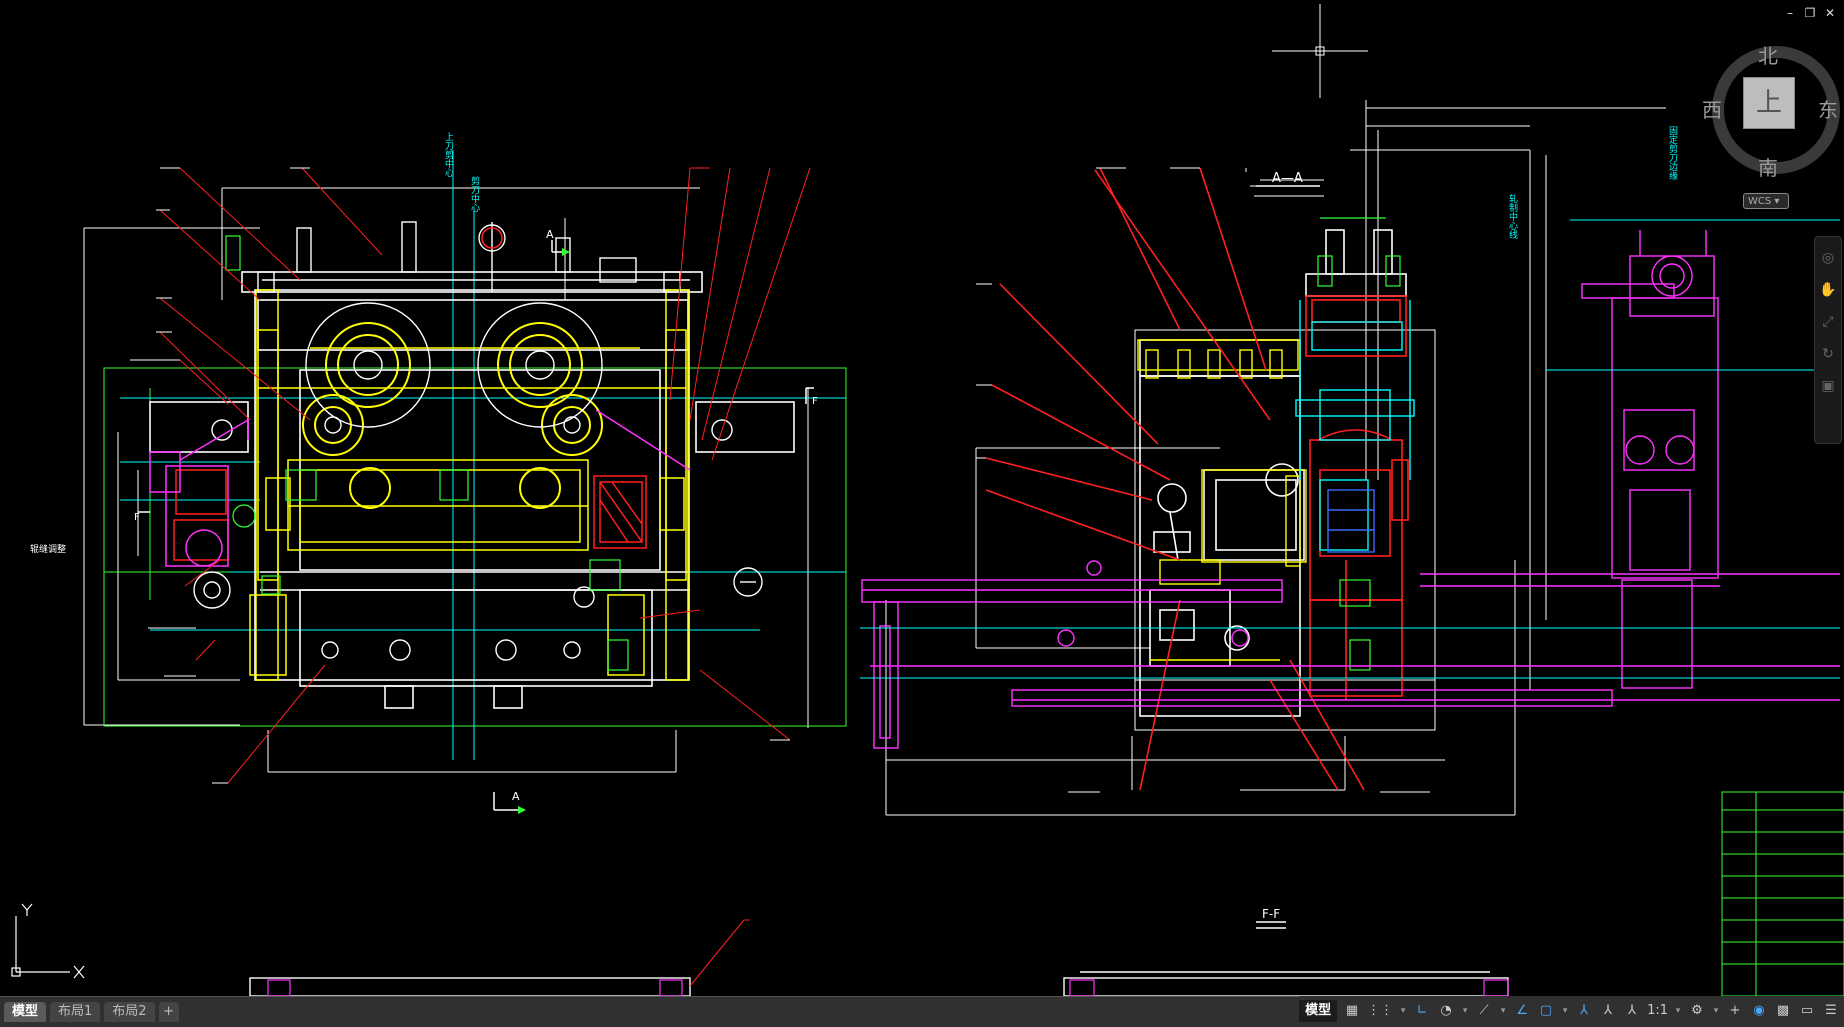  I want to click on minimize-icon: –, so click(1790, 13).